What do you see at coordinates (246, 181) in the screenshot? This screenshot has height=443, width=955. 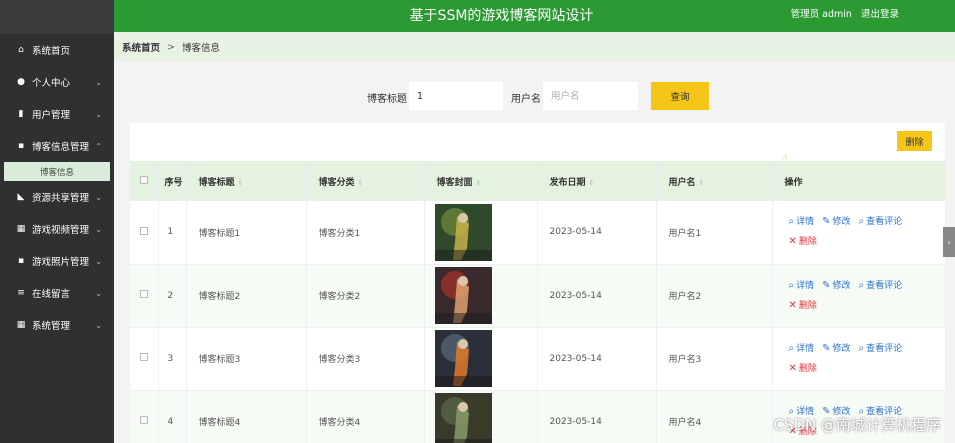 I see `header-title: 博客标题 ⇕` at bounding box center [246, 181].